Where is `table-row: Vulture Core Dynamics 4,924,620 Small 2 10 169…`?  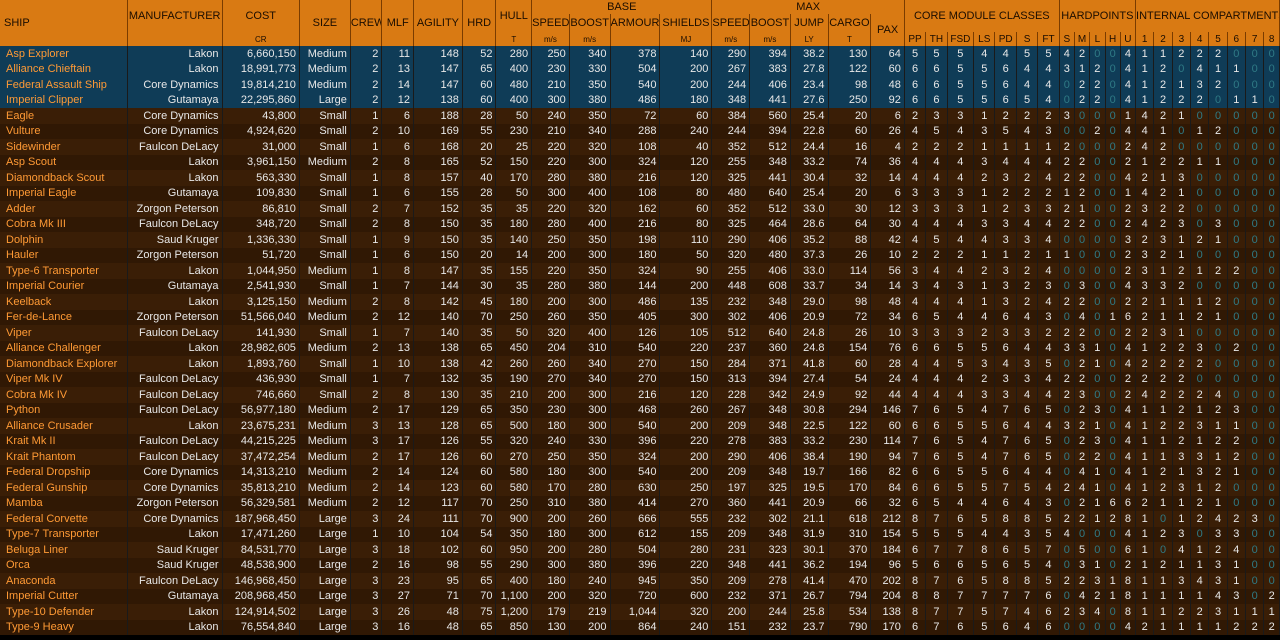
table-row: Vulture Core Dynamics 4,924,620 Small 2 10 169… is located at coordinates (640, 131).